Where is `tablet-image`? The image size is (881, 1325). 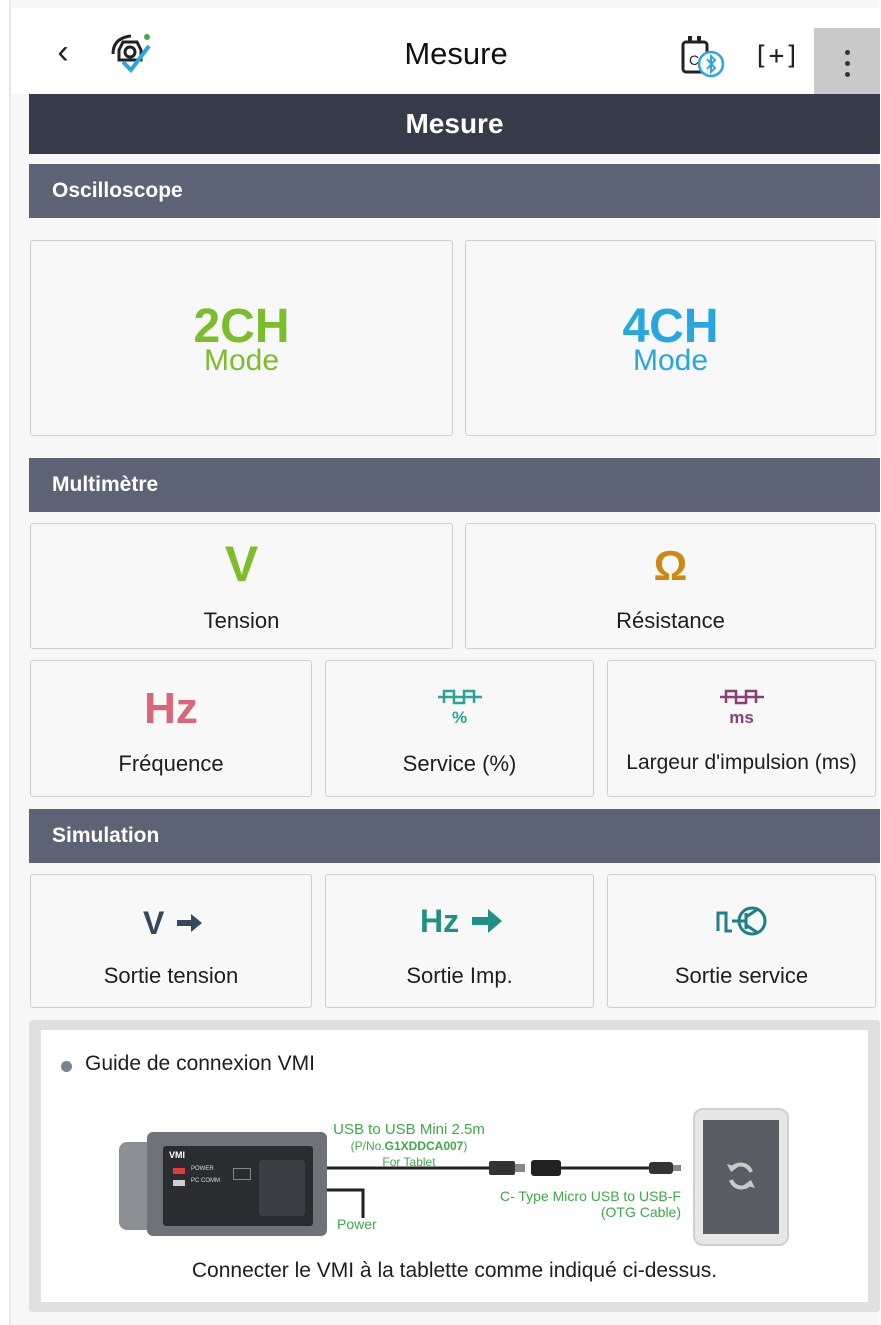 tablet-image is located at coordinates (741, 1177).